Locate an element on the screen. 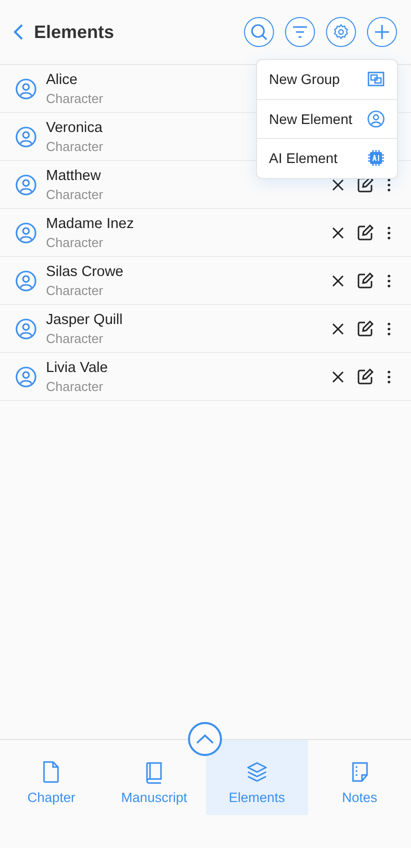 The height and width of the screenshot is (848, 411). element-name: Silas Crowe is located at coordinates (85, 272).